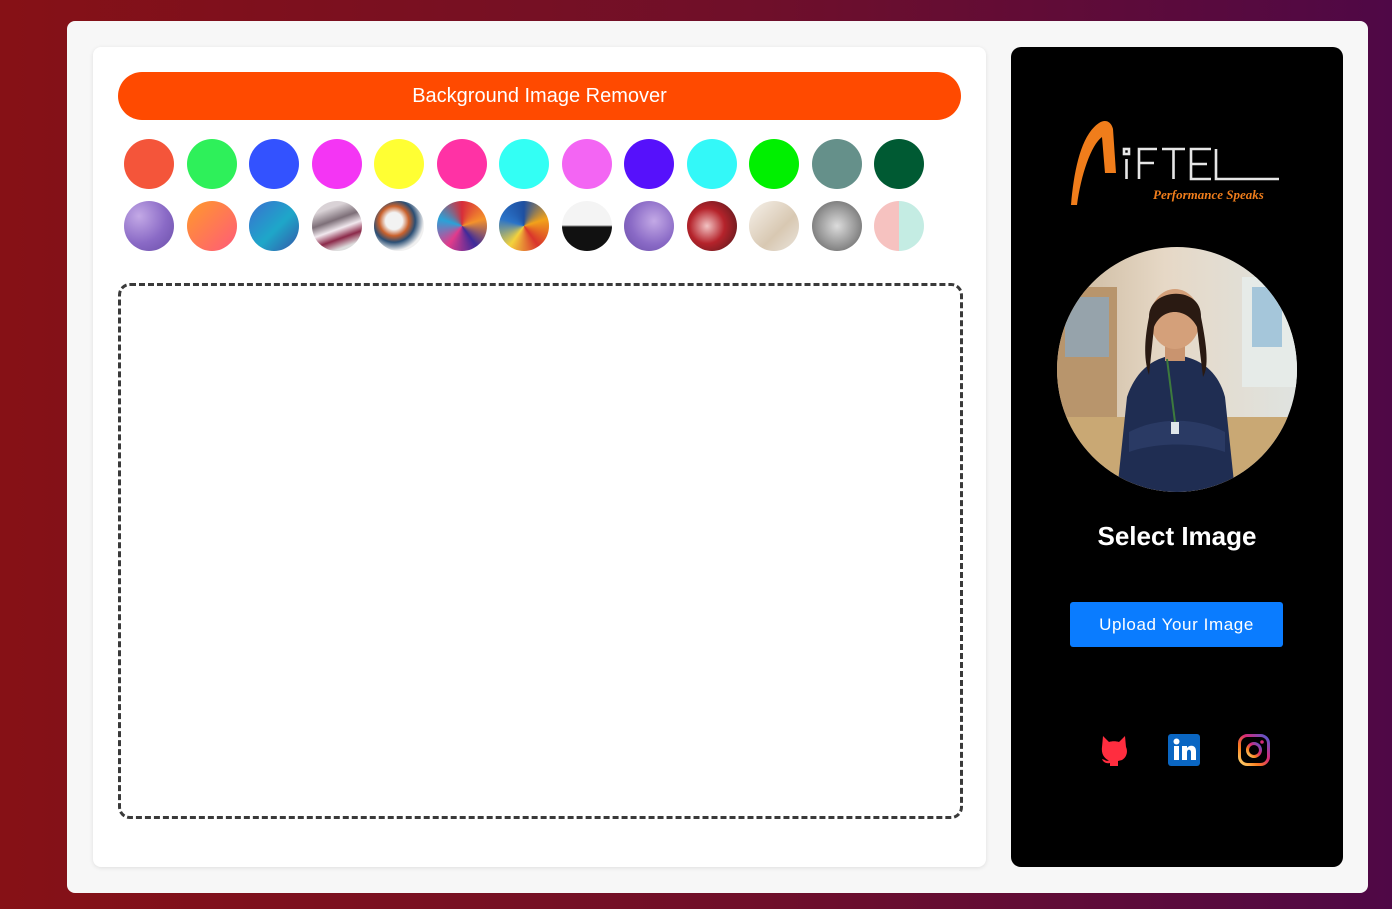  Describe the element at coordinates (774, 226) in the screenshot. I see `white-interior-swatch-icon` at that location.